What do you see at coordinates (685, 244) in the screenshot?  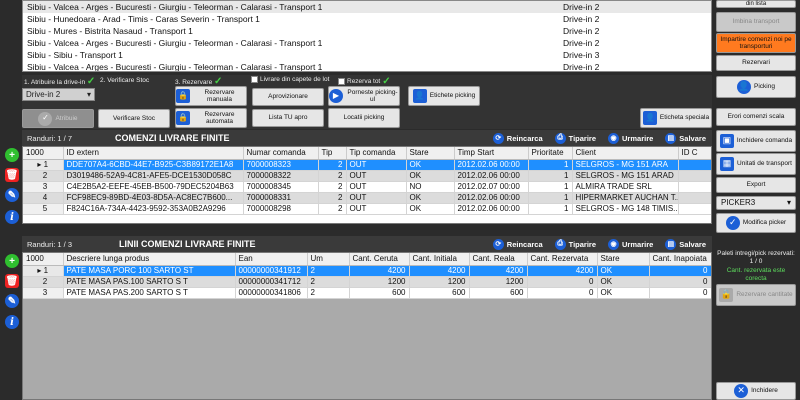 I see `salvare-lines-button: ▤ Salvare` at bounding box center [685, 244].